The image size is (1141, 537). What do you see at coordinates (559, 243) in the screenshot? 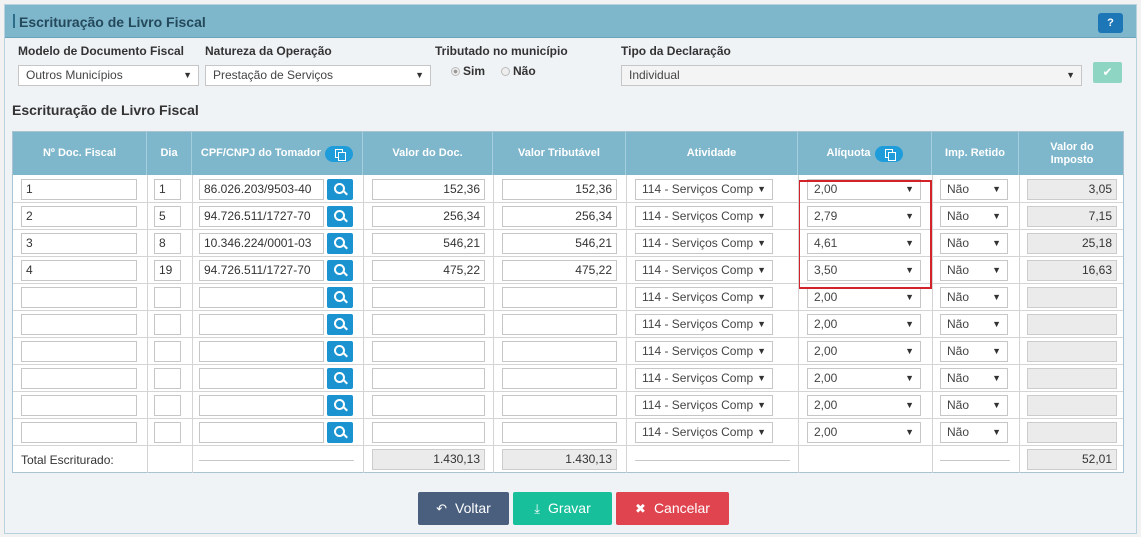
I see `valor-tributavel-input: 546,21` at bounding box center [559, 243].